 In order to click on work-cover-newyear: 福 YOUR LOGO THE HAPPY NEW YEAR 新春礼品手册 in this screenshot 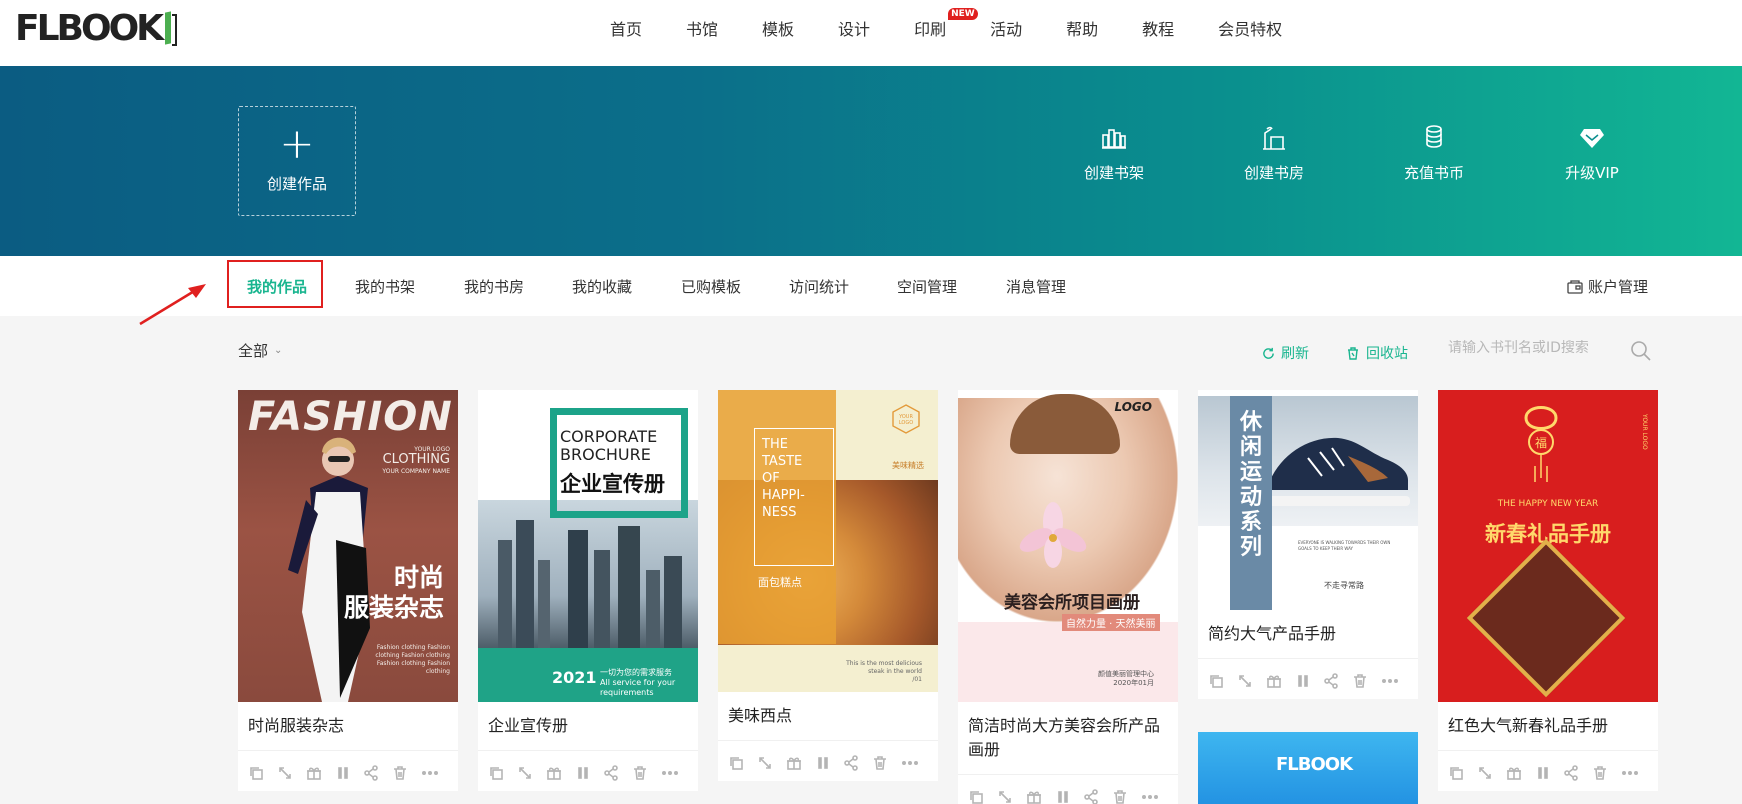, I will do `click(1548, 546)`.